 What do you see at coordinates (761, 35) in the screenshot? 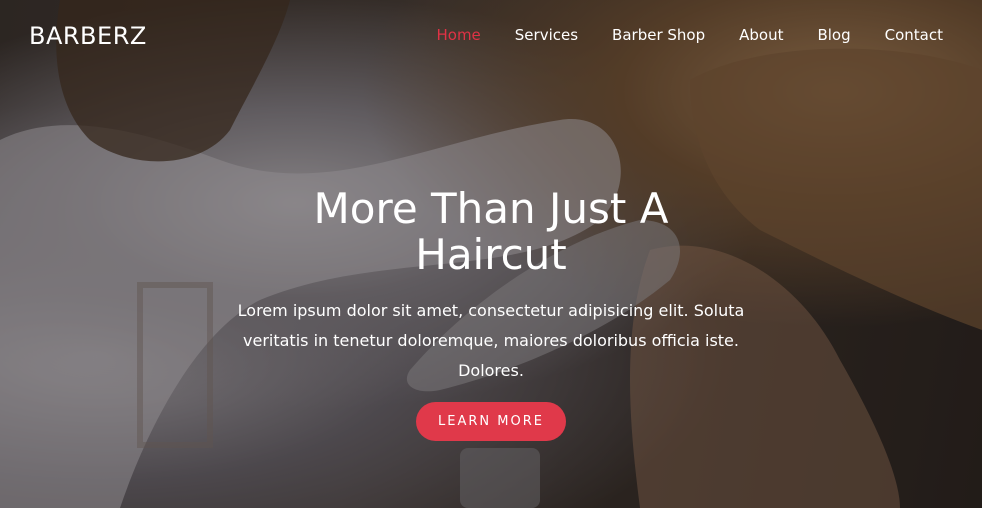
I see `nav-link-about: About` at bounding box center [761, 35].